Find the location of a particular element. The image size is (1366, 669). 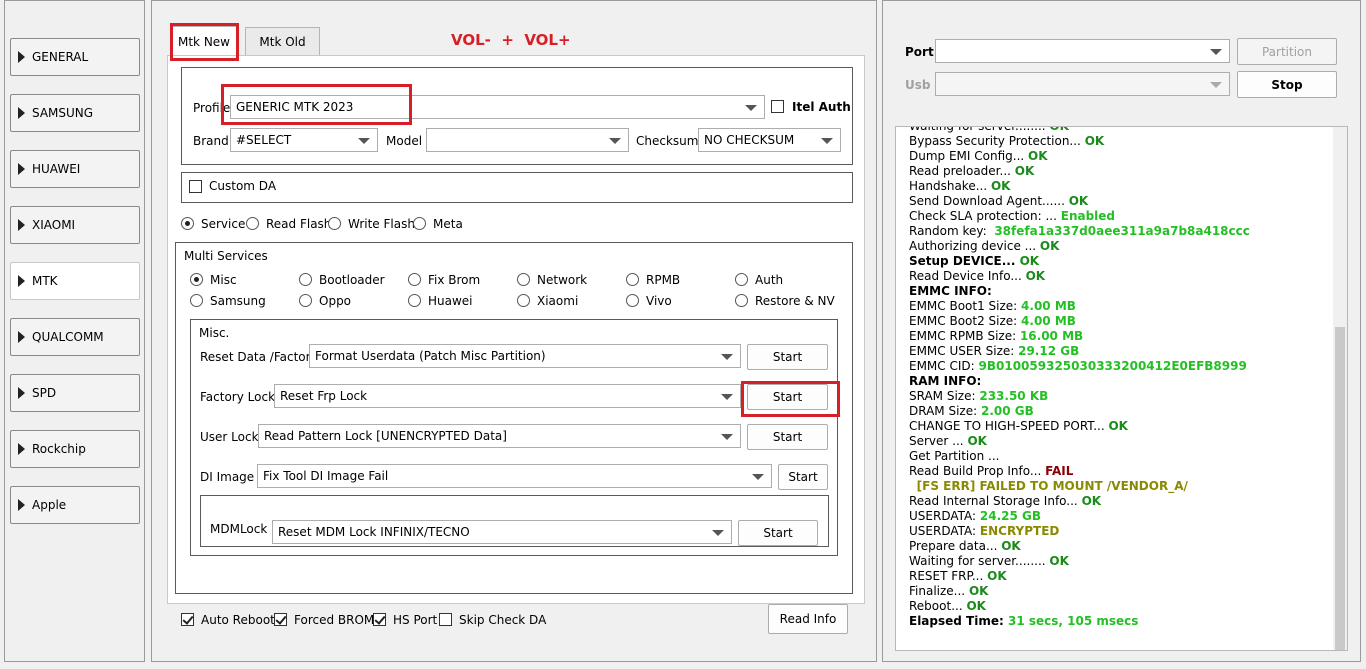

service-radio-label: Fix Brom is located at coordinates (454, 280).